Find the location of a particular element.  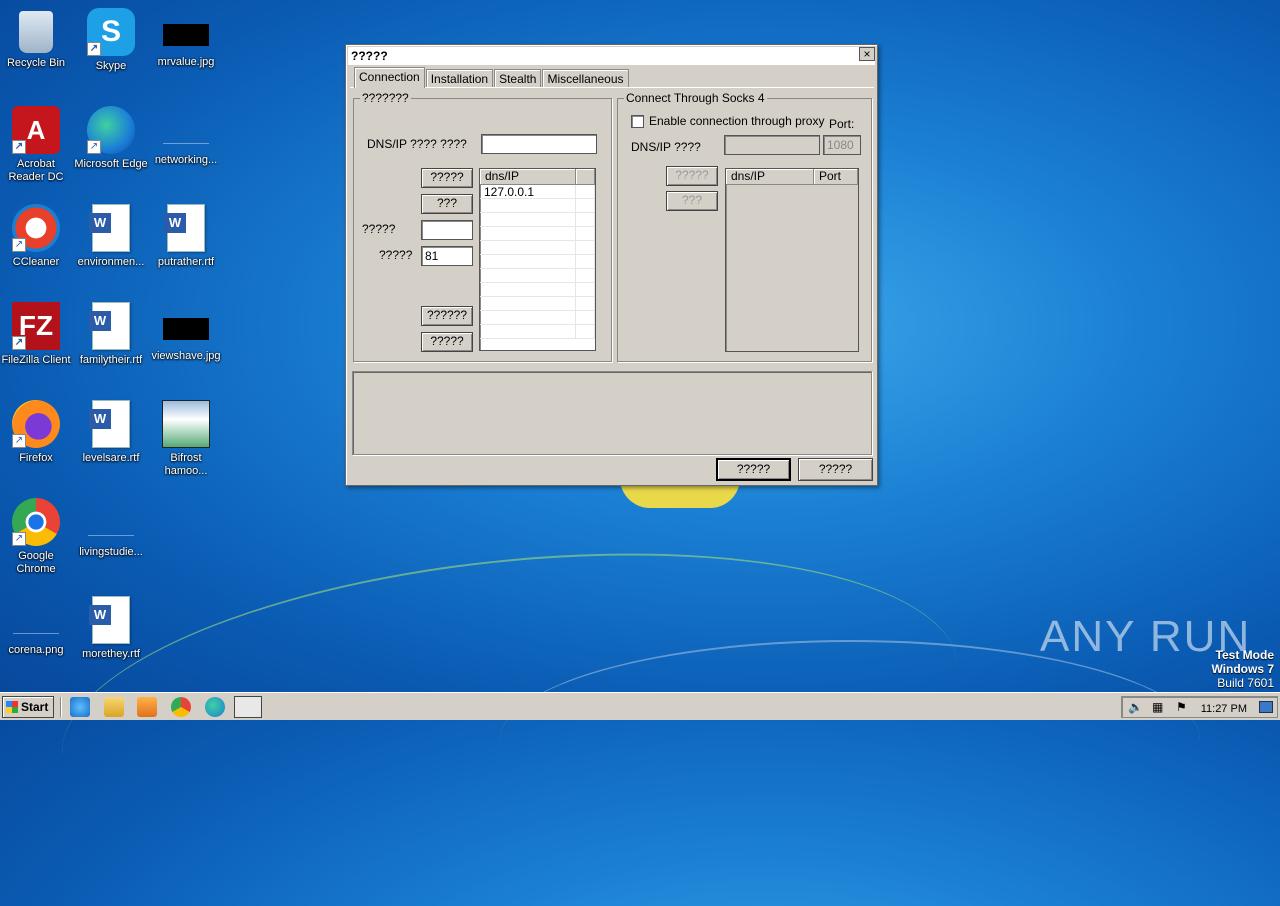

desktop-icon-label: morethey.rtf is located at coordinates (111, 654).